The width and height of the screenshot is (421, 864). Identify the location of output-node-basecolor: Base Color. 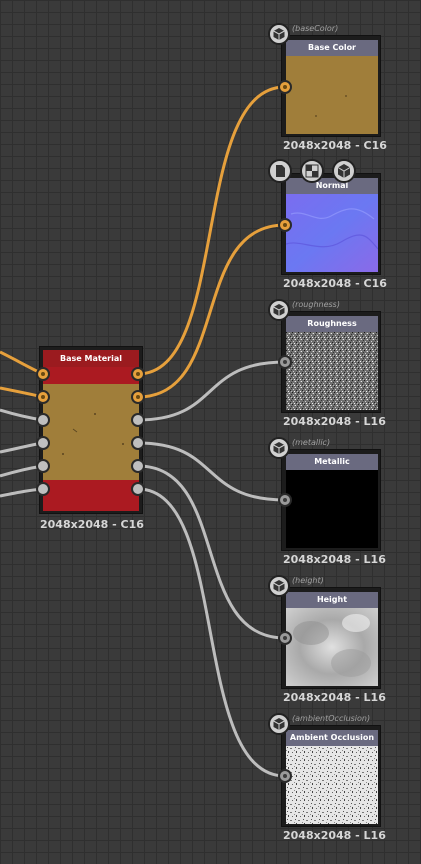
(331, 86).